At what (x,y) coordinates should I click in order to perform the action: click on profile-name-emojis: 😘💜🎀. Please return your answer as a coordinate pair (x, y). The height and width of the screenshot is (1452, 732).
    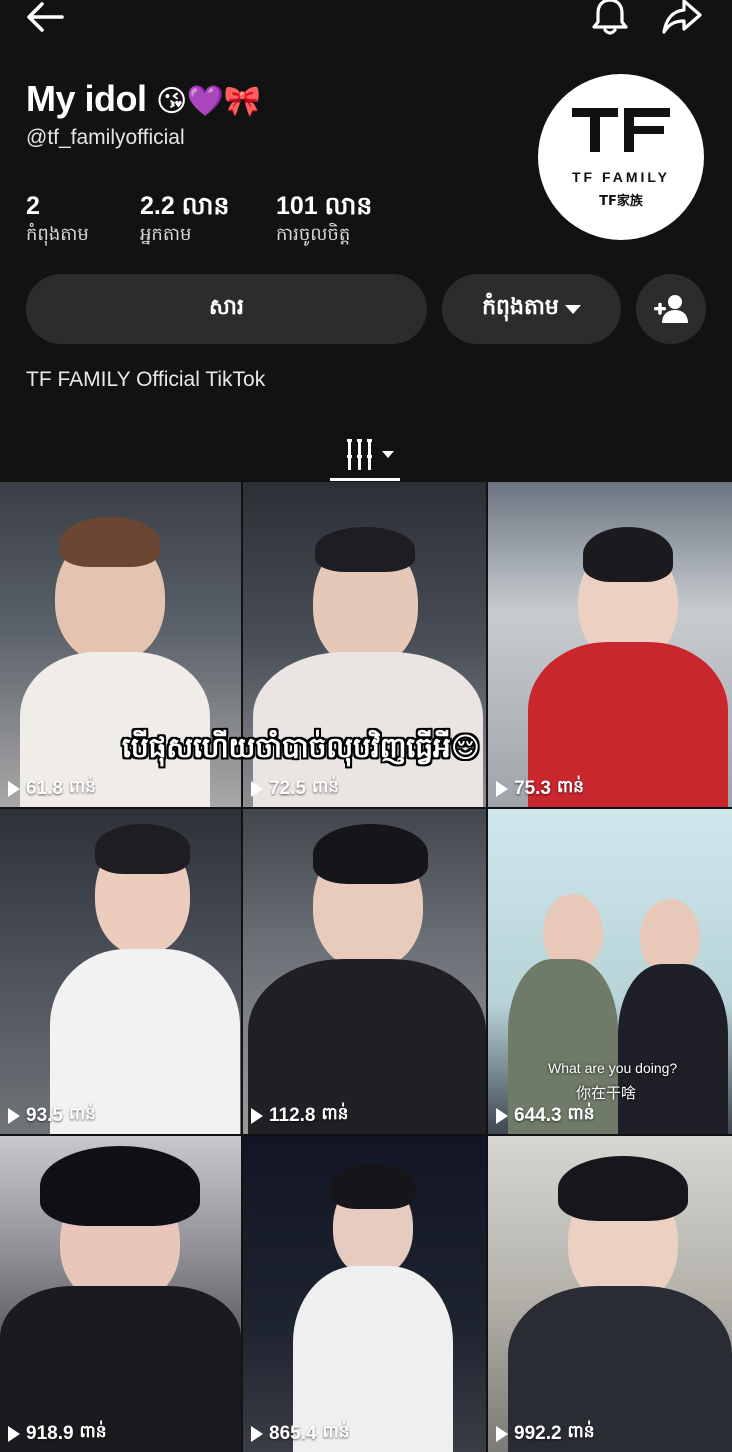
    Looking at the image, I should click on (208, 101).